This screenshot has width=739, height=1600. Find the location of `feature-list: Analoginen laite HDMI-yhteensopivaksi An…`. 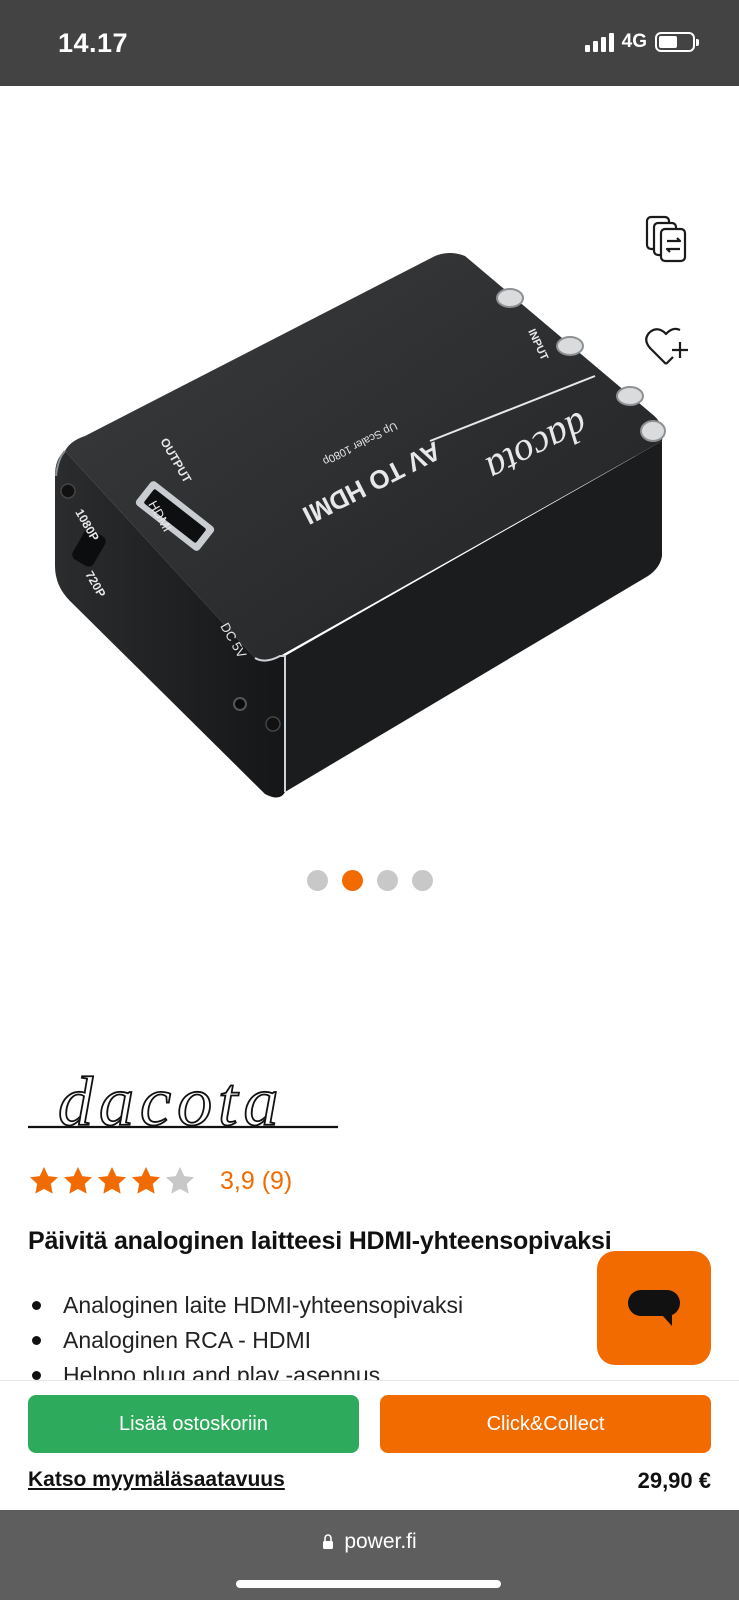

feature-list: Analoginen laite HDMI-yhteensopivaksi An… is located at coordinates (247, 1340).